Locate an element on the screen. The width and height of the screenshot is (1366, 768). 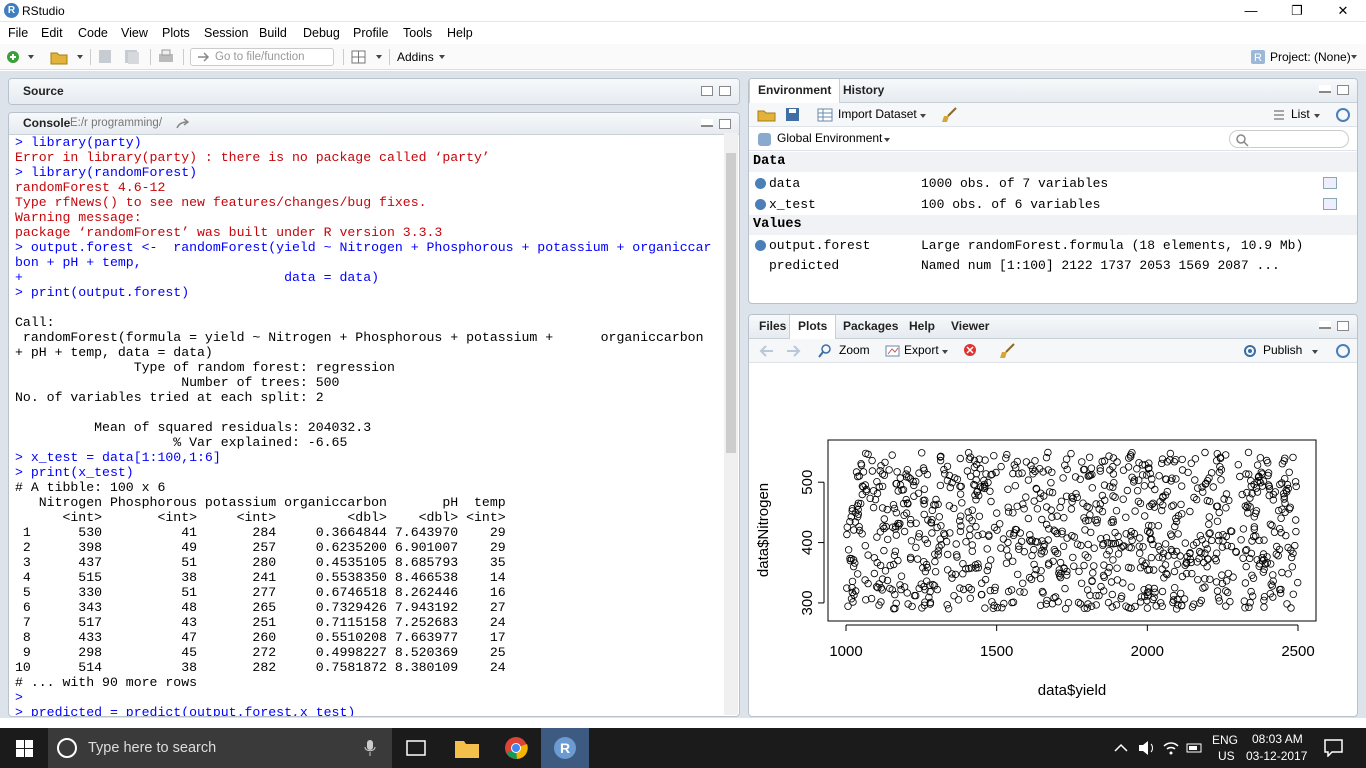
plots-maximize-icon is located at coordinates (1343, 326).